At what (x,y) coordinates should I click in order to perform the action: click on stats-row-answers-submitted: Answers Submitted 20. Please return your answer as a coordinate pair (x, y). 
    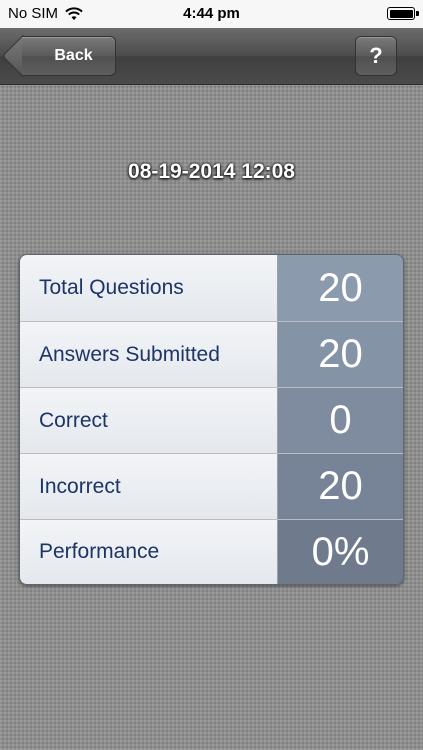
    Looking at the image, I should click on (211, 355).